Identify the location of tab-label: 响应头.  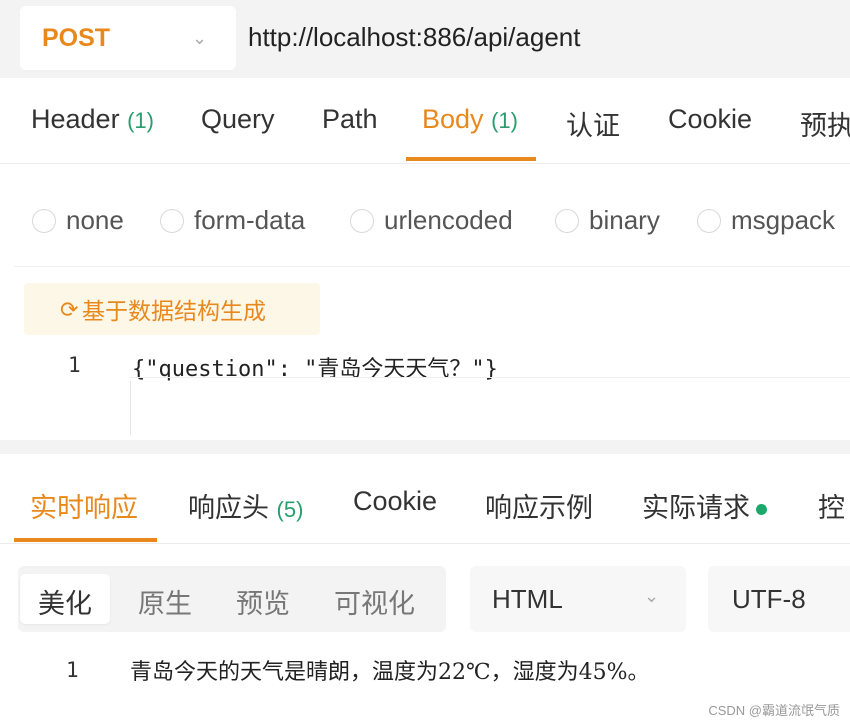
(228, 508).